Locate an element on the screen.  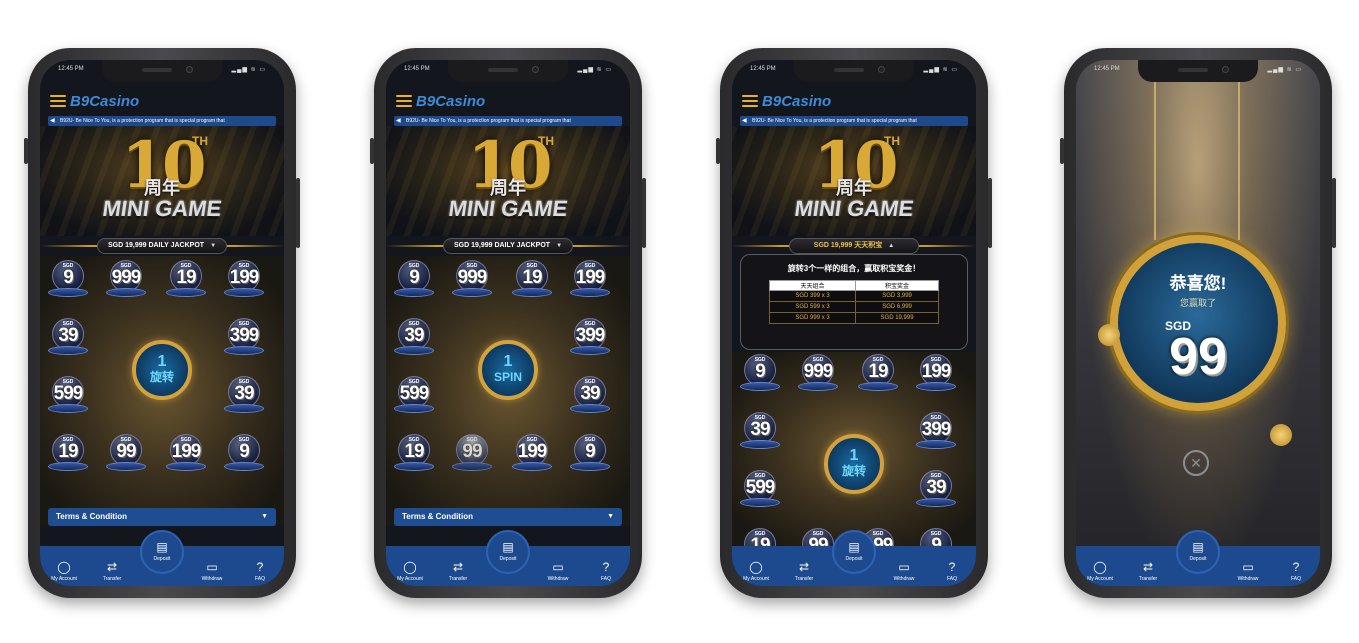
jackpot-dropdown: SGD 19,999 天天积宝 ▲ is located at coordinates (854, 246).